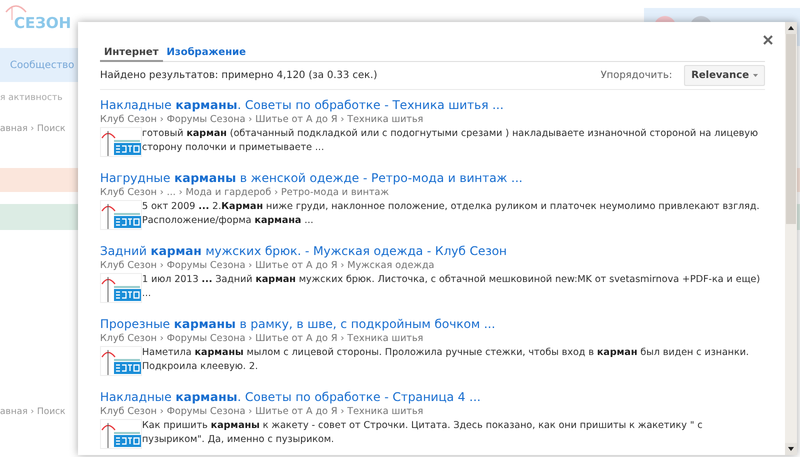 This screenshot has width=800, height=457. What do you see at coordinates (791, 238) in the screenshot?
I see `scrollbar` at bounding box center [791, 238].